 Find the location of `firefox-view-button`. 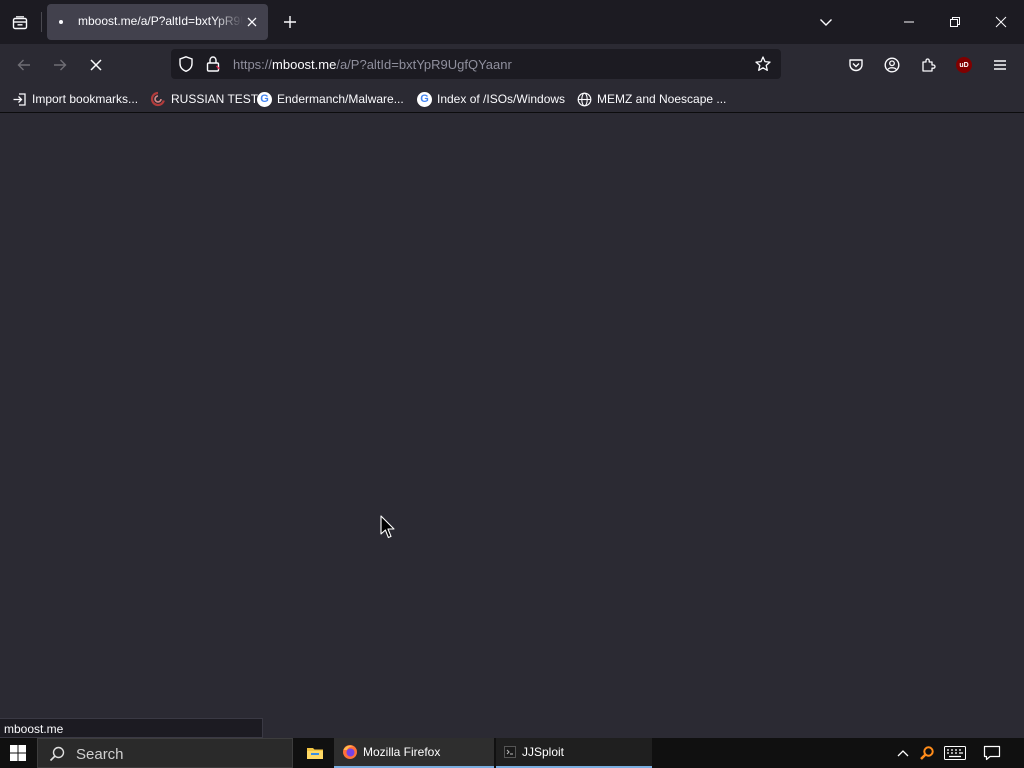

firefox-view-button is located at coordinates (20, 23).